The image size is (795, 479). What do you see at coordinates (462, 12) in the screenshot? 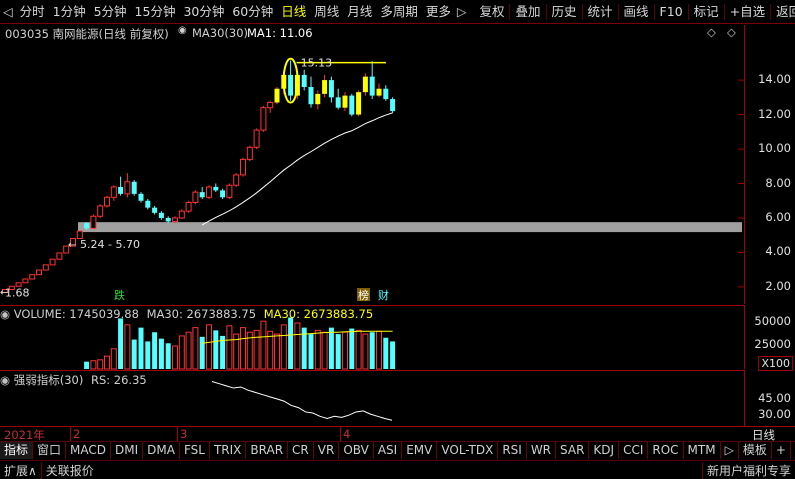
I see `toolbar-more-arrow: ▷` at bounding box center [462, 12].